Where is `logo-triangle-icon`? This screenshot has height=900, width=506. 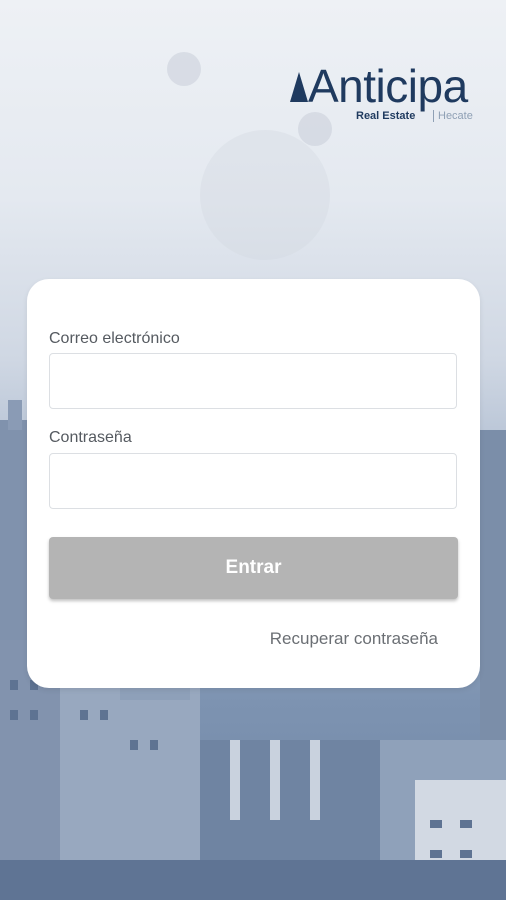 logo-triangle-icon is located at coordinates (299, 87).